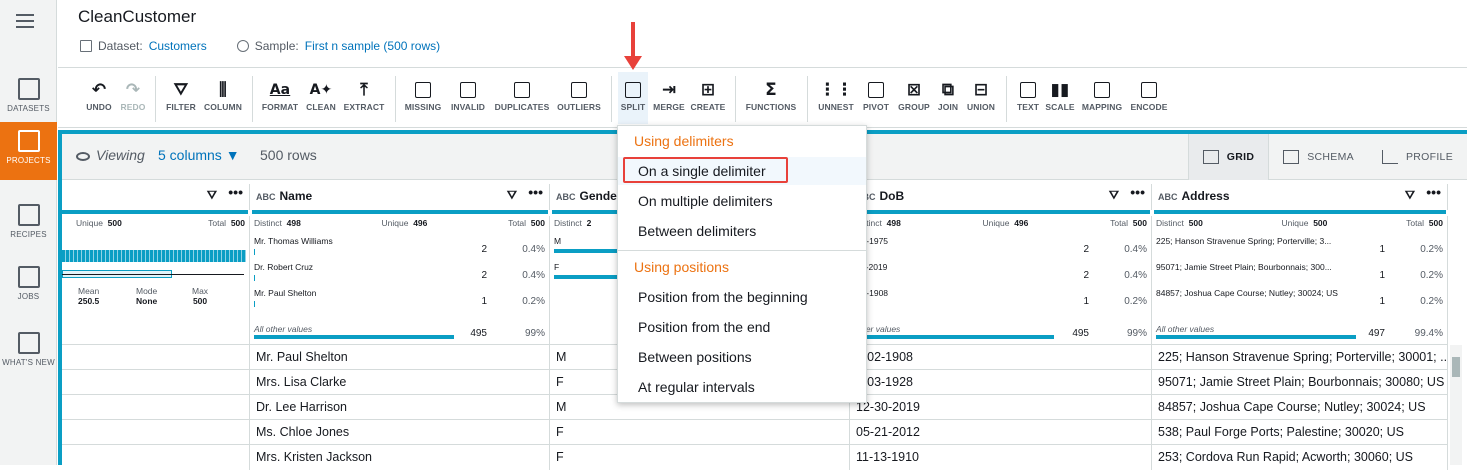 This screenshot has height=470, width=1467. What do you see at coordinates (468, 95) in the screenshot?
I see `invalid-button: INVALID` at bounding box center [468, 95].